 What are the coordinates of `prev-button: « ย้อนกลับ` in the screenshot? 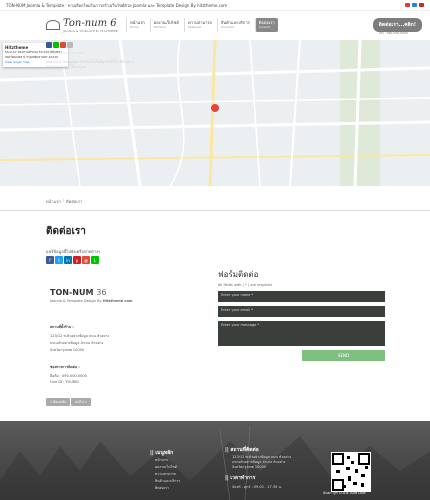 It's located at (58, 402).